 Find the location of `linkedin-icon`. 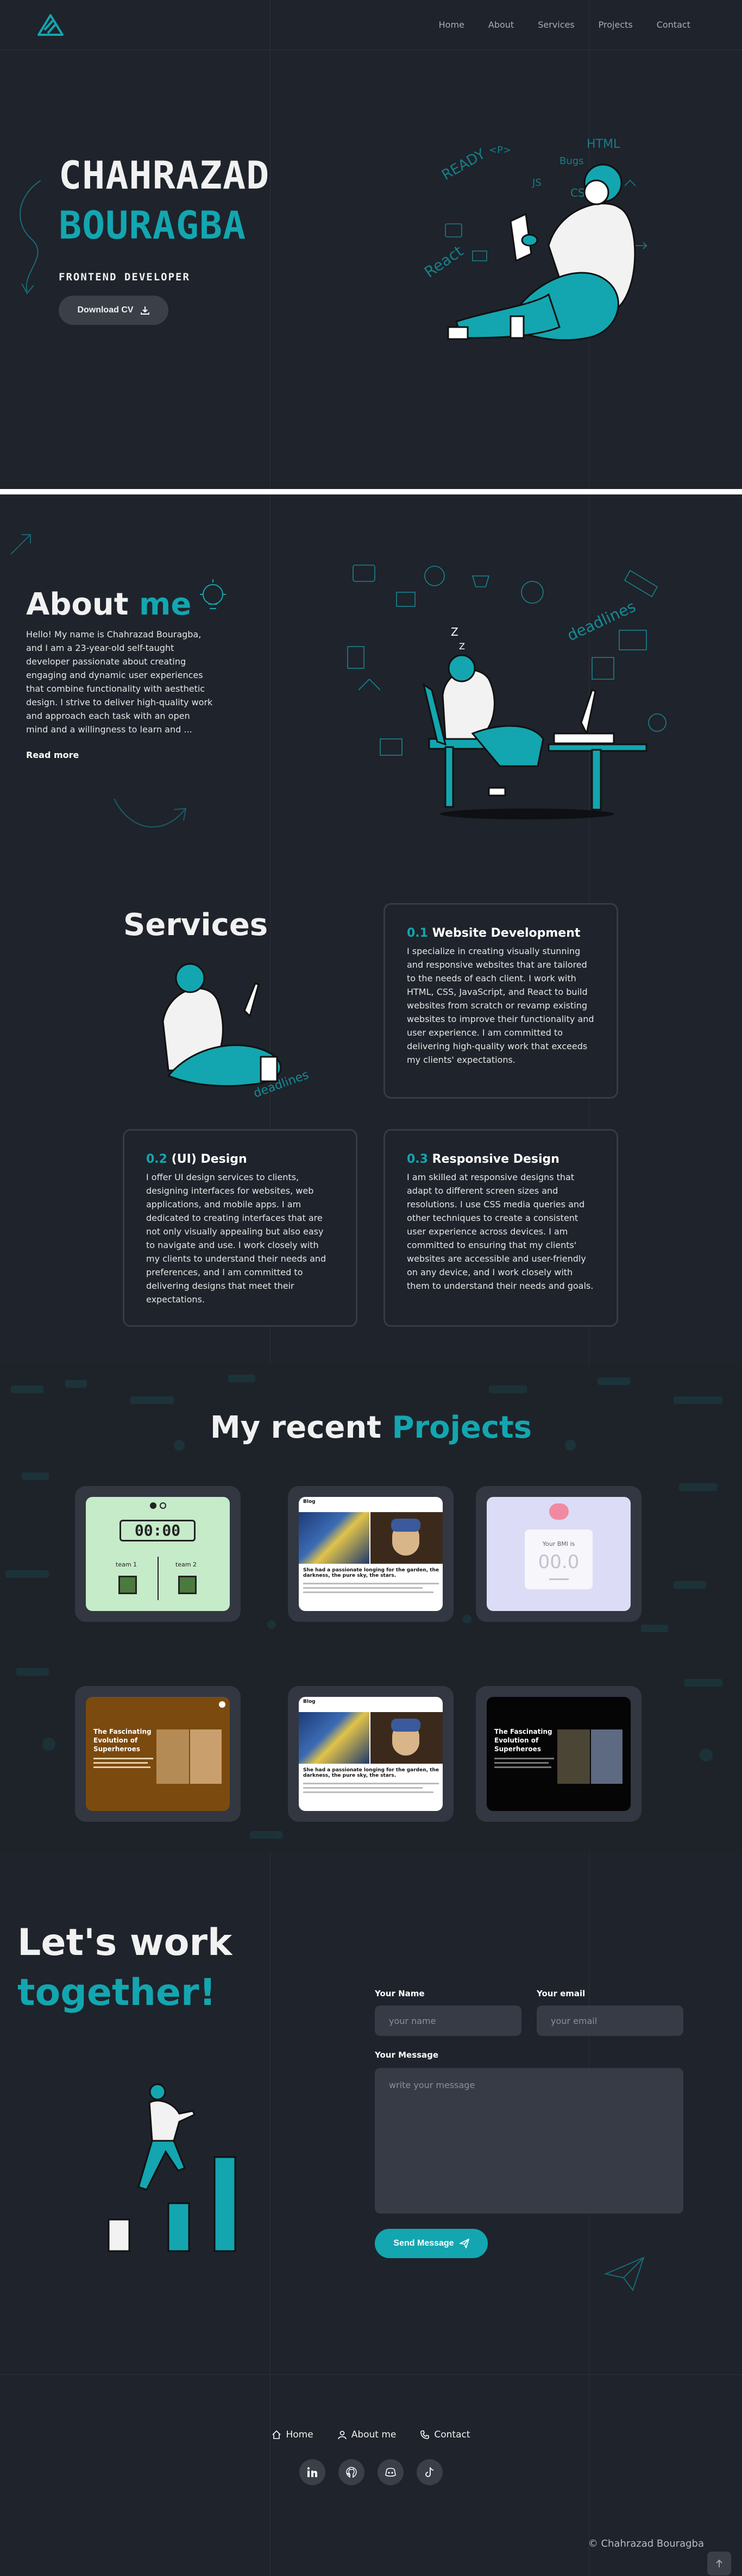

linkedin-icon is located at coordinates (312, 2472).